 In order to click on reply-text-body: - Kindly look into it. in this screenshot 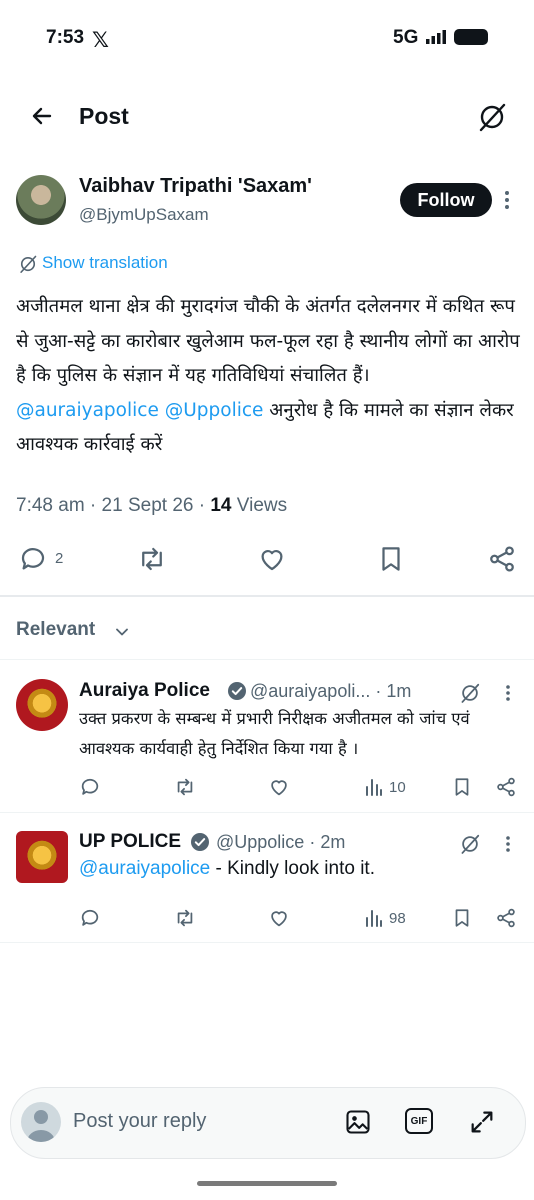, I will do `click(292, 868)`.